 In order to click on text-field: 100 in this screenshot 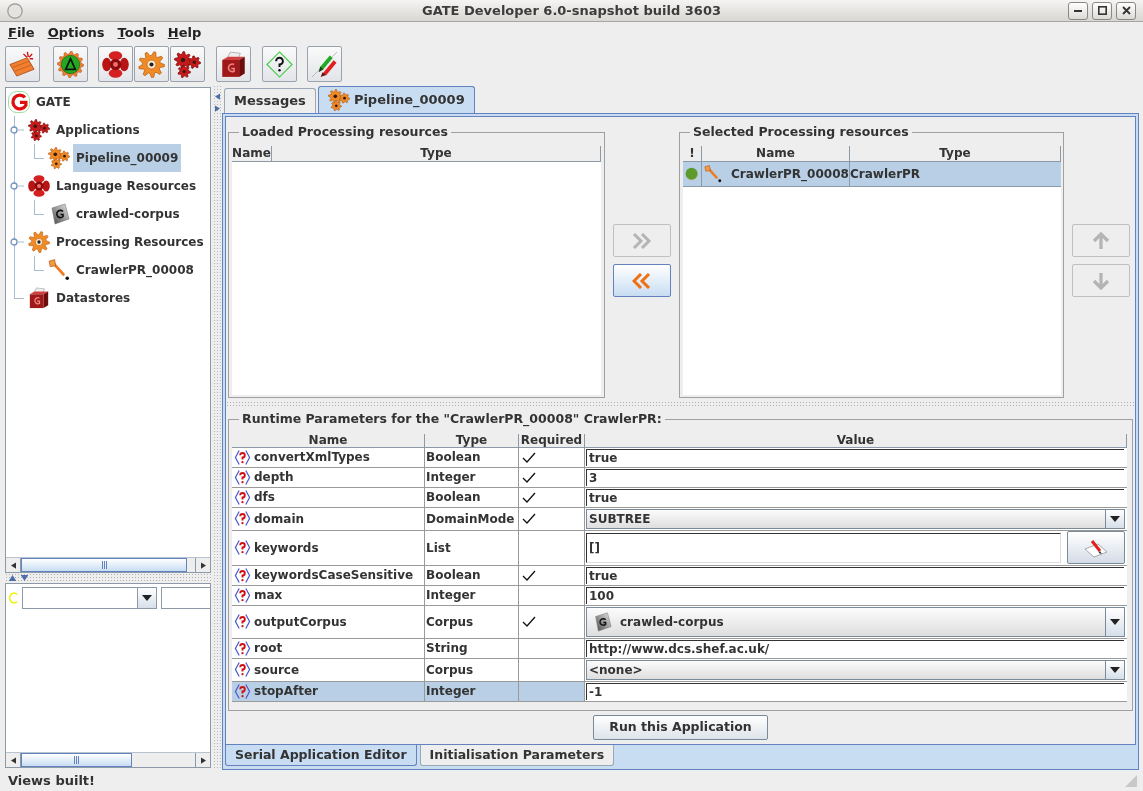, I will do `click(855, 595)`.